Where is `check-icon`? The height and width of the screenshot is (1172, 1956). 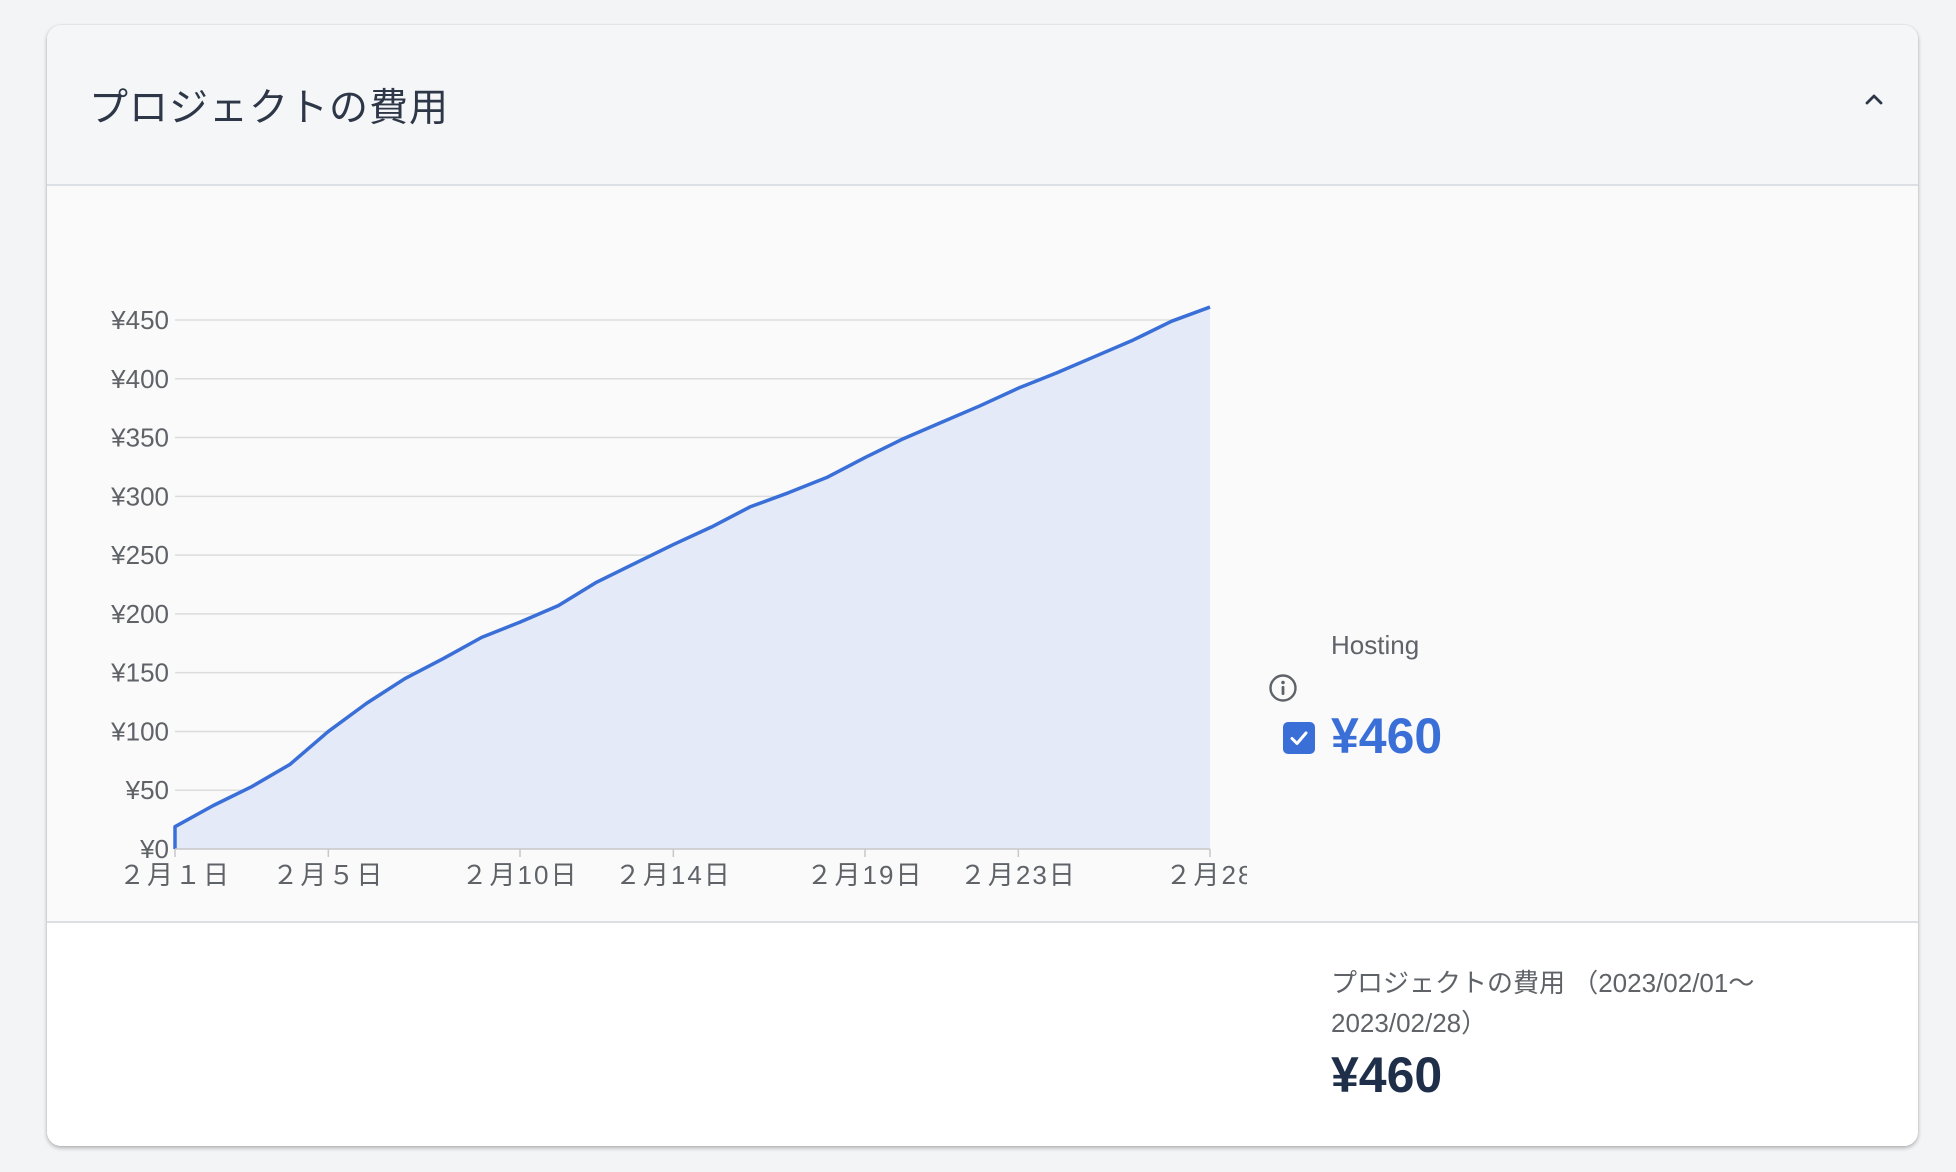 check-icon is located at coordinates (1299, 738).